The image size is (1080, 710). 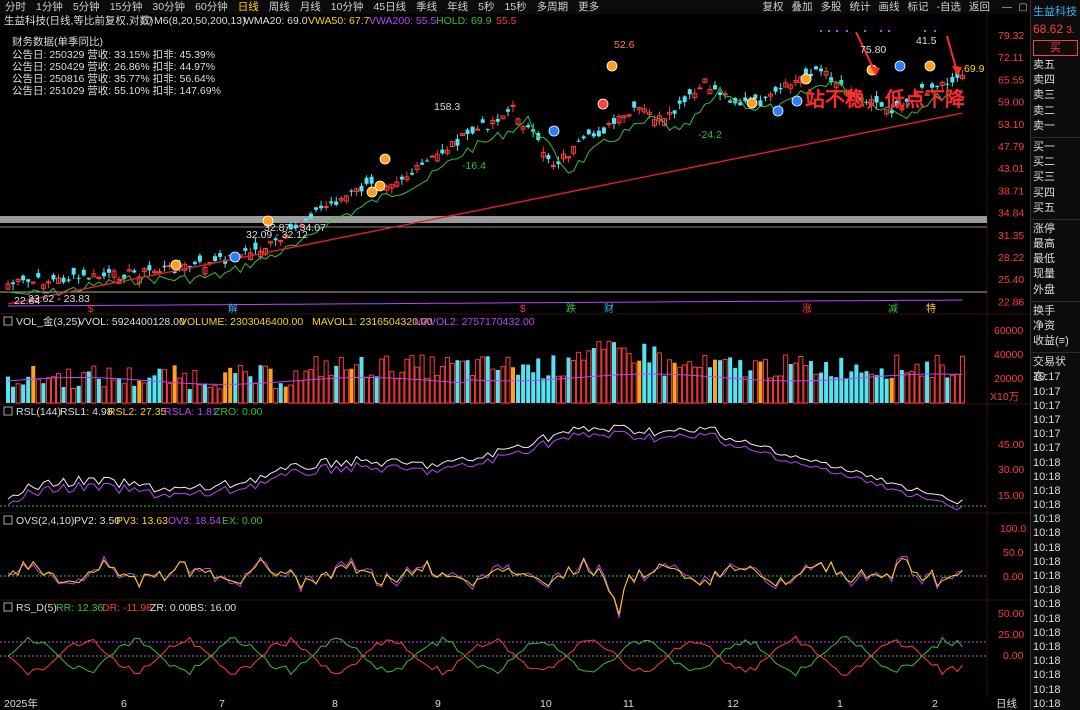 What do you see at coordinates (1023, 7) in the screenshot?
I see `restore-icon: ▢` at bounding box center [1023, 7].